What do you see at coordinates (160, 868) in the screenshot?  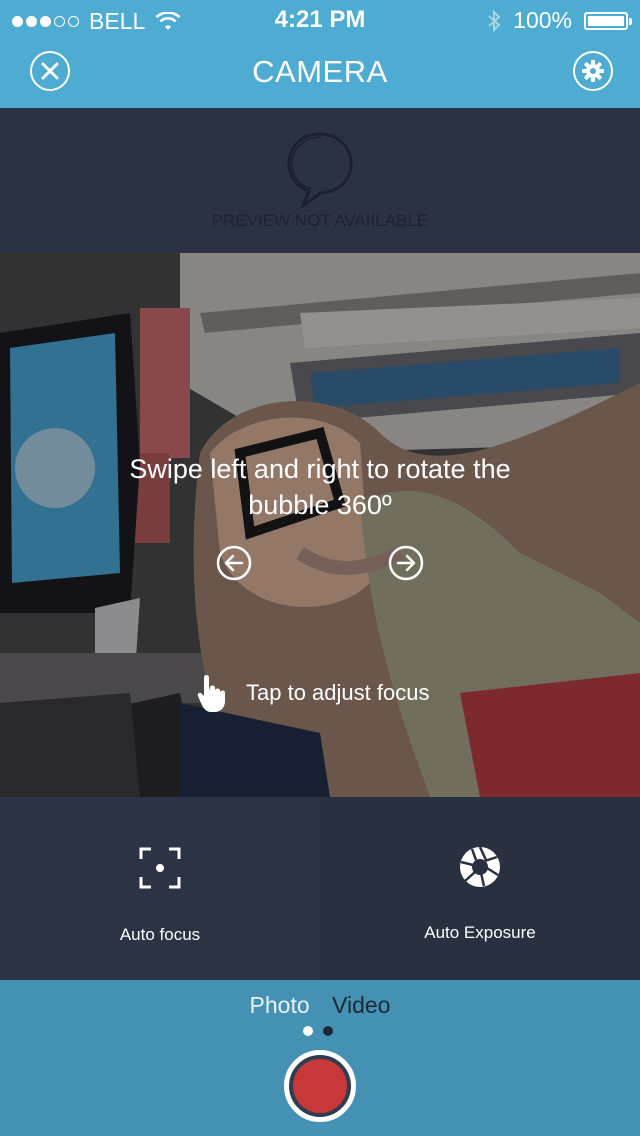 I see `focus-icon` at bounding box center [160, 868].